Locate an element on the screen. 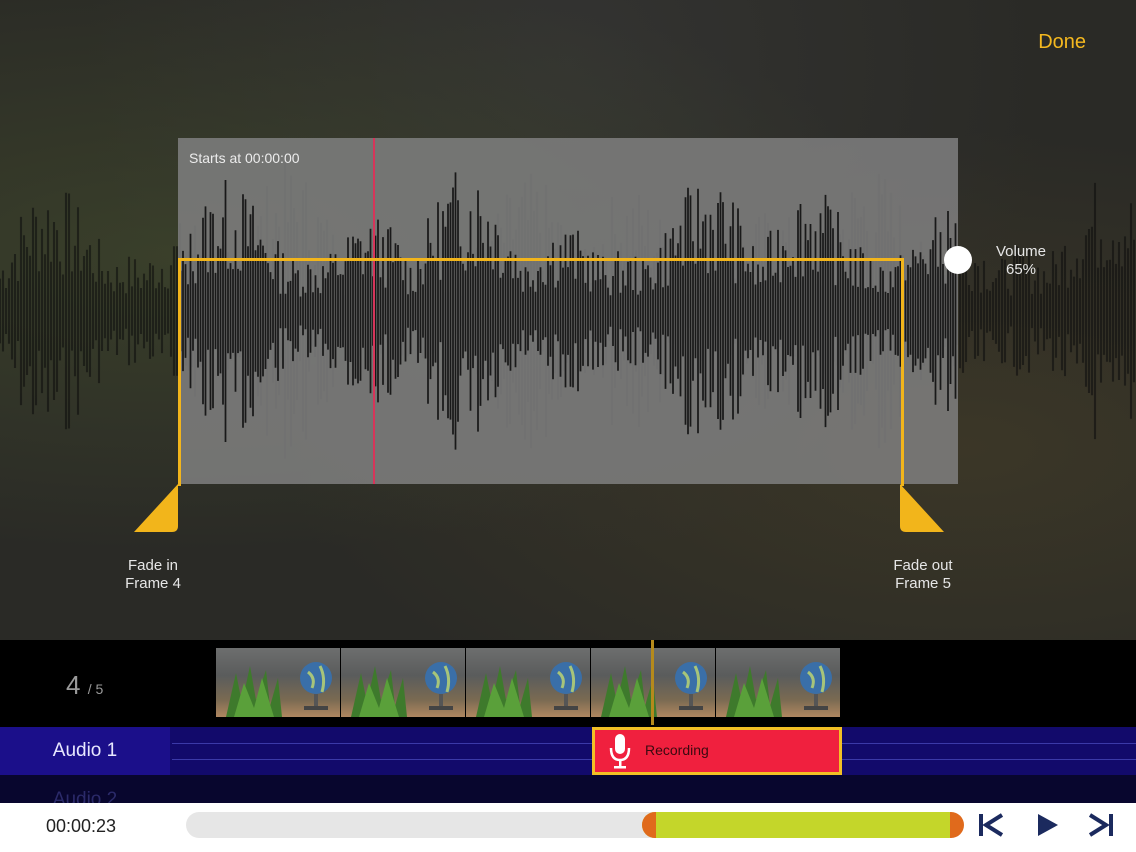 The height and width of the screenshot is (852, 1136). frame-total: / 5 is located at coordinates (95, 689).